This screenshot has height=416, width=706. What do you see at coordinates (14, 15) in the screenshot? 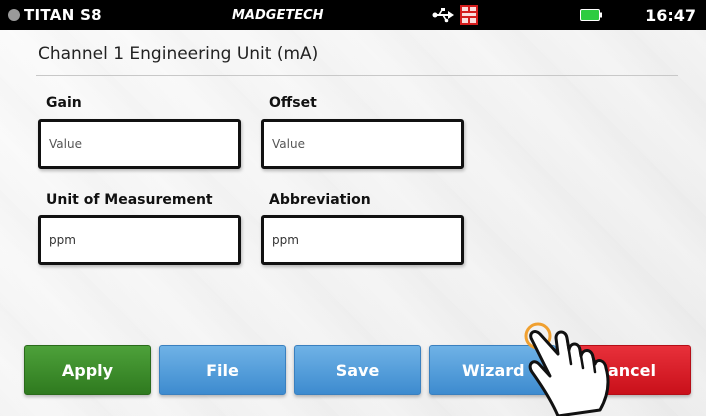
I see `status-indicator-icon` at bounding box center [14, 15].